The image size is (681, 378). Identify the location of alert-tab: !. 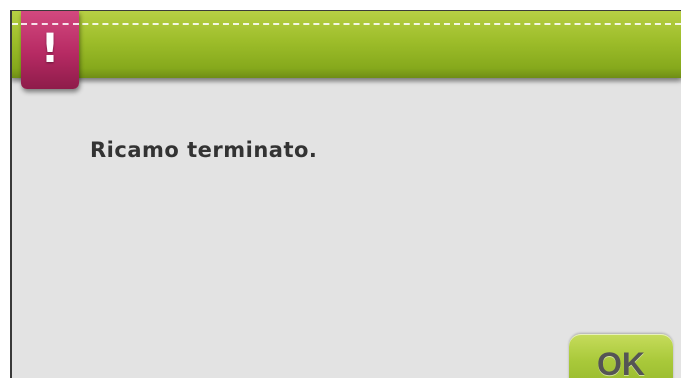
(50, 50).